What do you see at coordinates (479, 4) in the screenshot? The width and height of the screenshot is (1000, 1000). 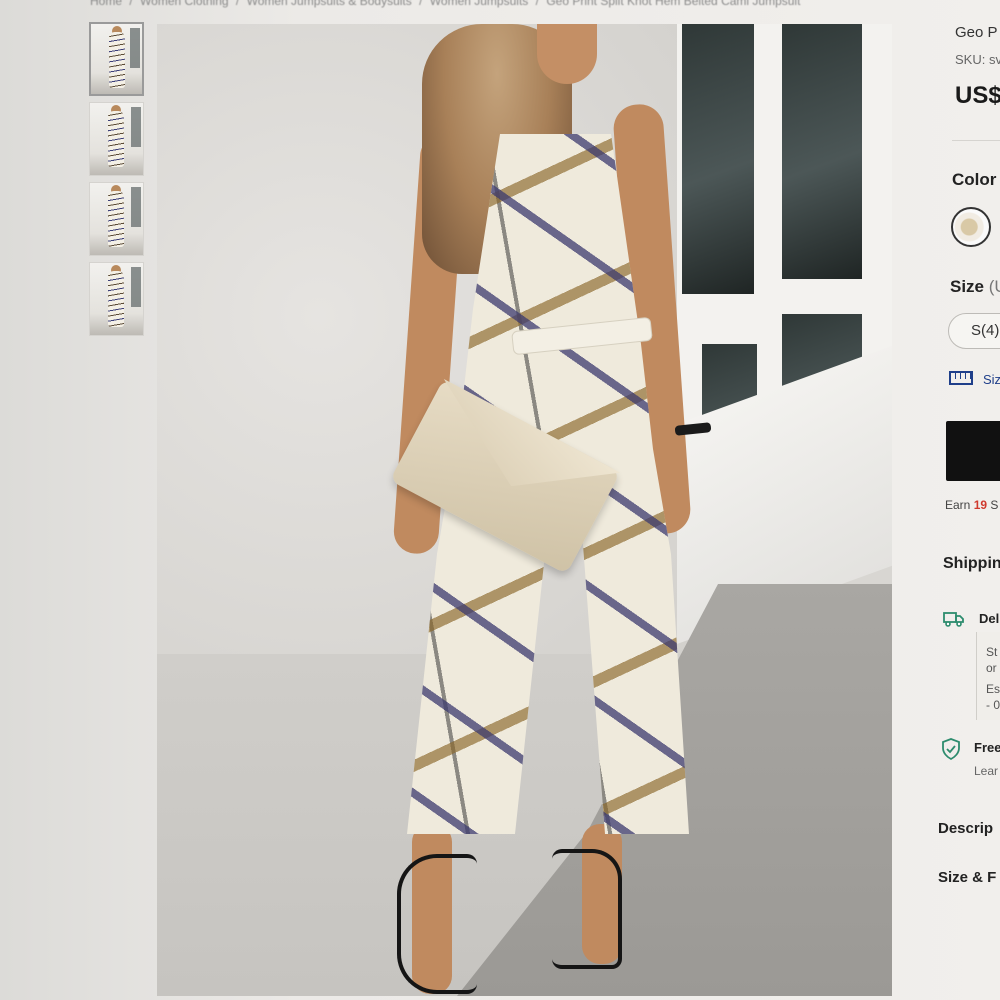 I see `breadcrumb-women-jumpsuits: Women Jumpsuits` at bounding box center [479, 4].